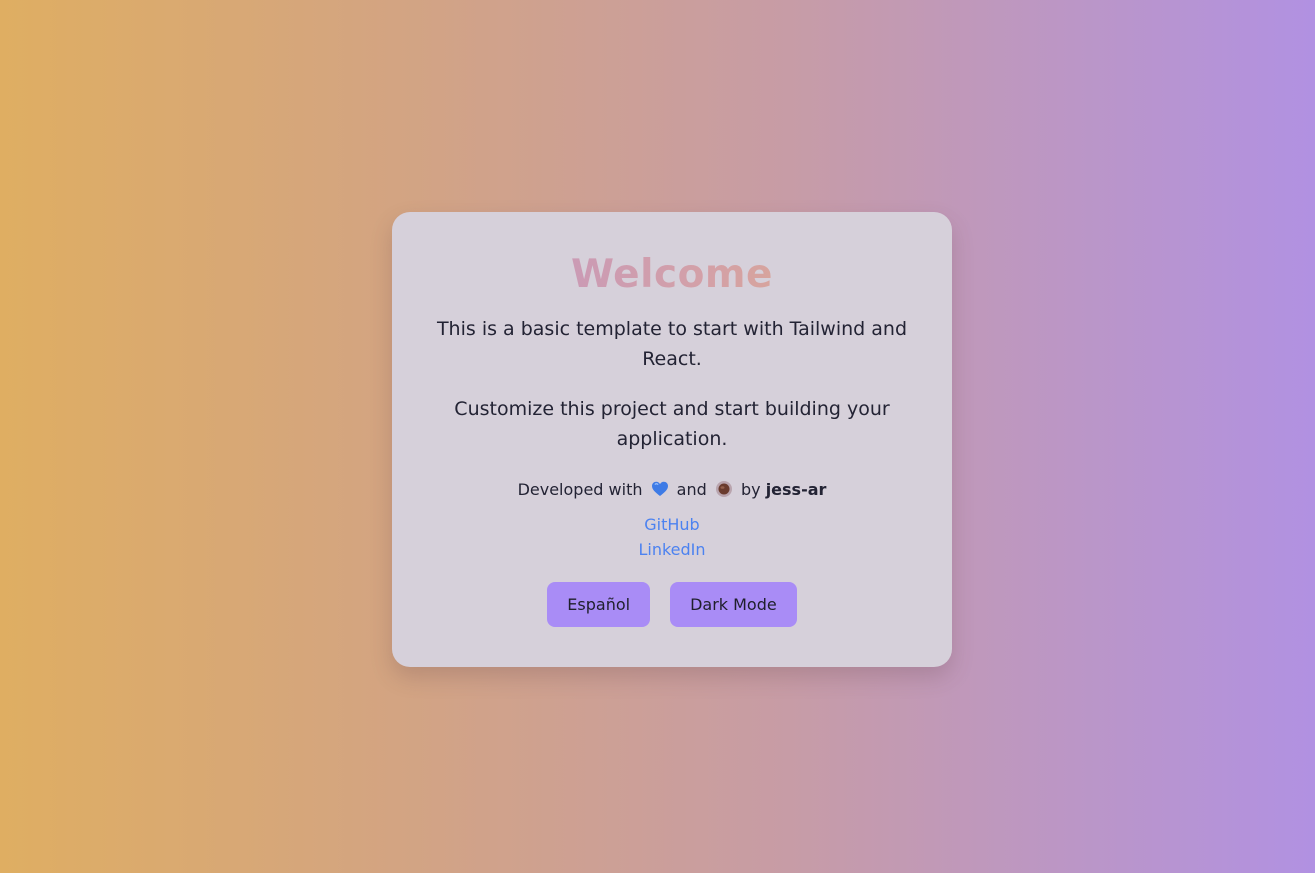 This screenshot has height=873, width=1315. Describe the element at coordinates (580, 489) in the screenshot. I see `credit-prefix: Developed with` at that location.